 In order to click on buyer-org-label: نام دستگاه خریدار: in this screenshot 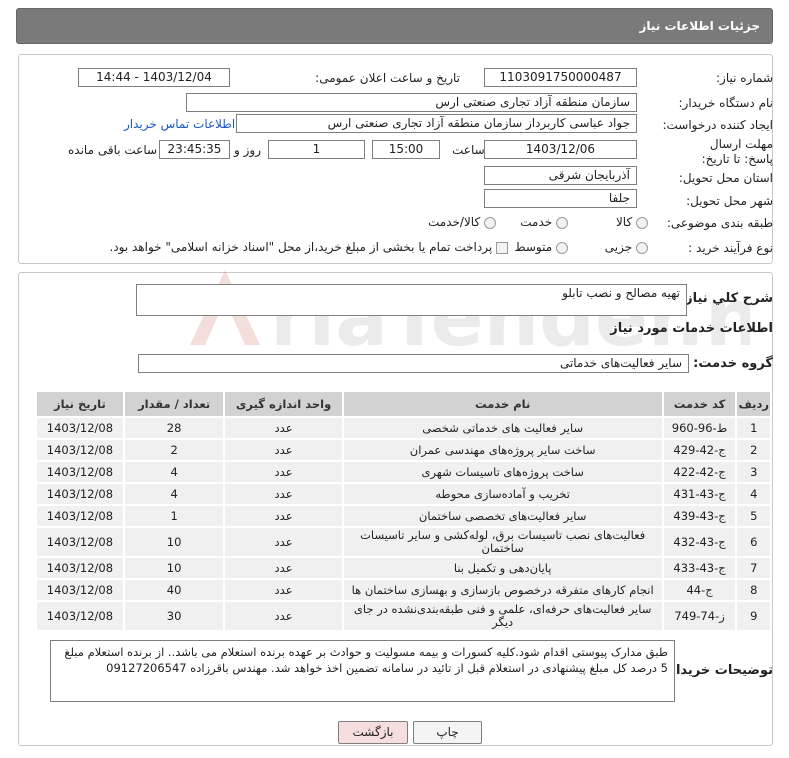, I will do `click(726, 103)`.